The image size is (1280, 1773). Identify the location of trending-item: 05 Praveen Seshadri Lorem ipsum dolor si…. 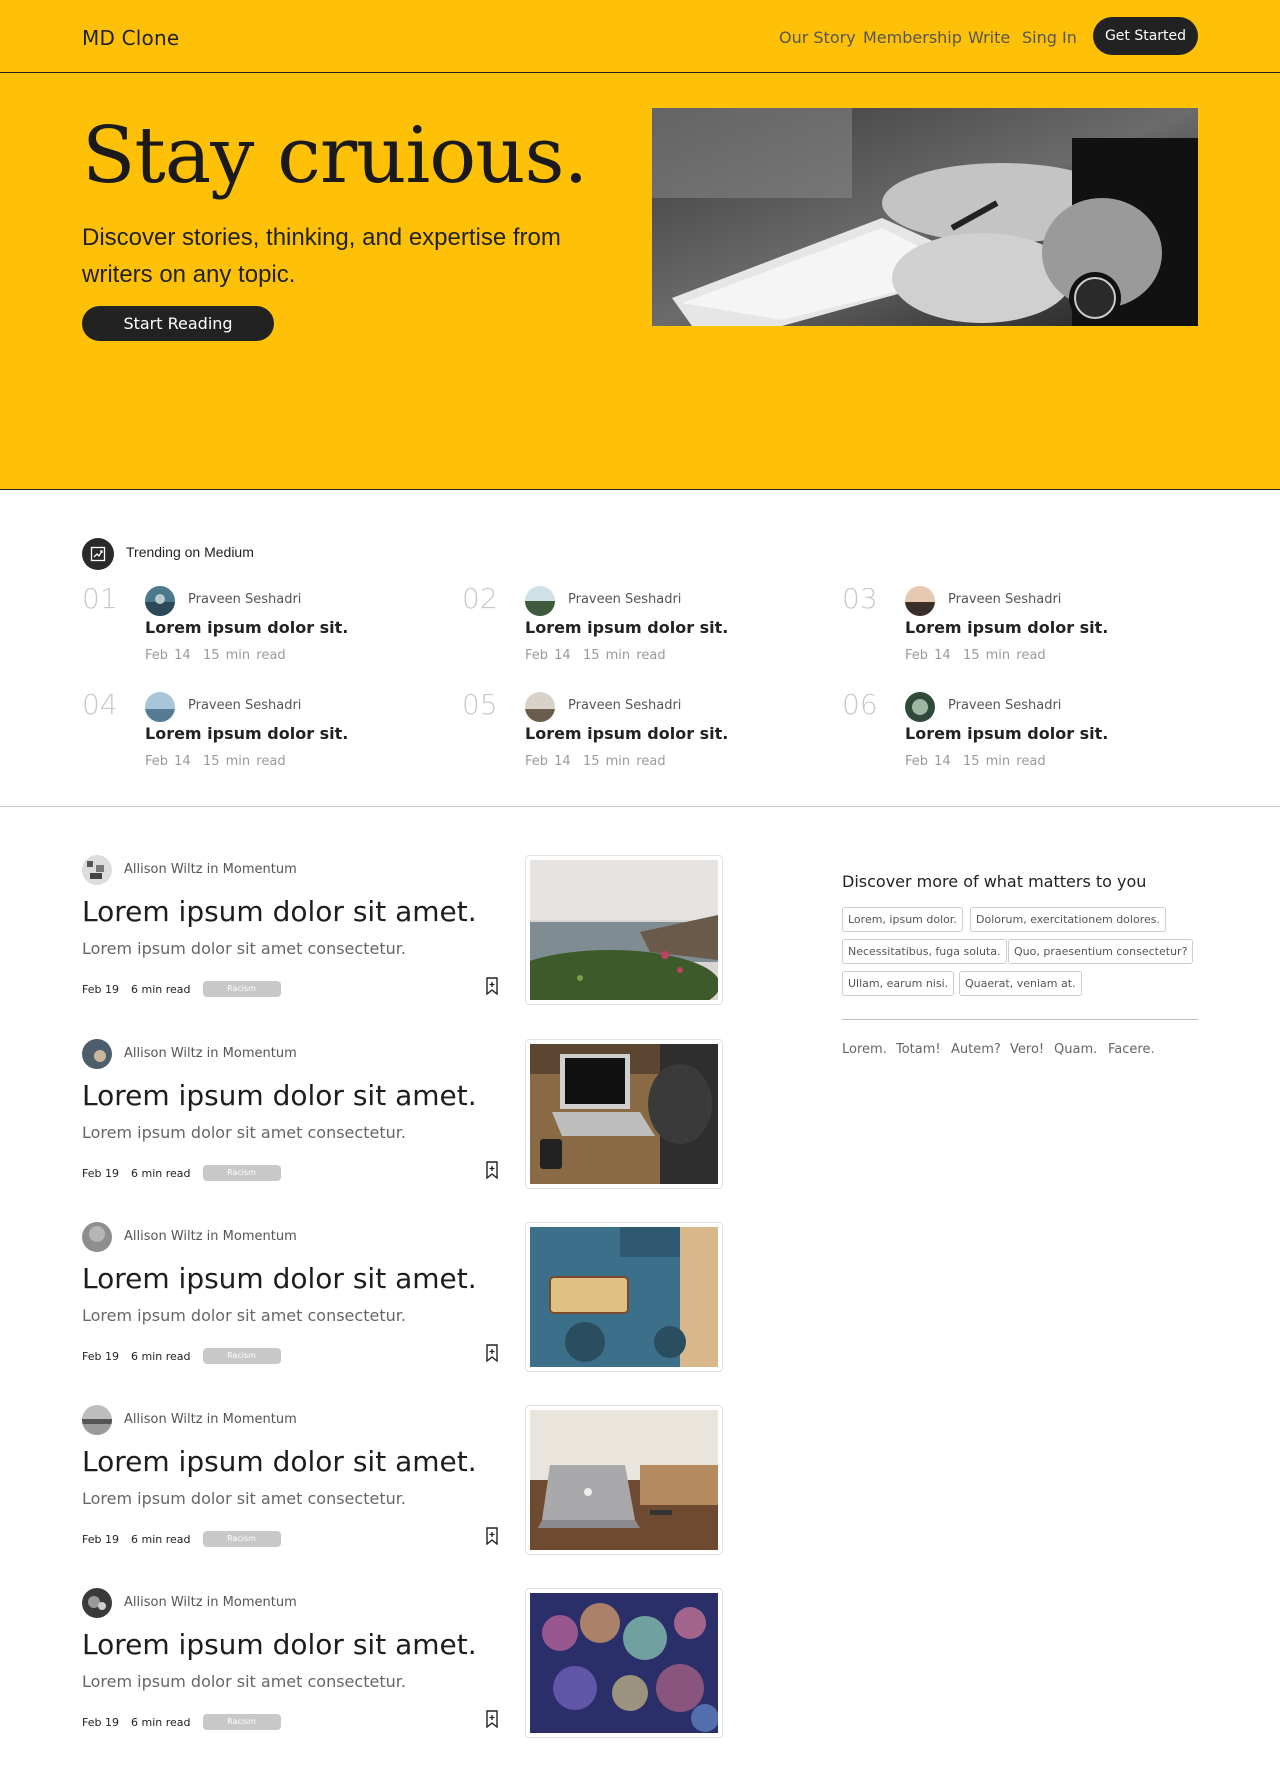
(642, 733).